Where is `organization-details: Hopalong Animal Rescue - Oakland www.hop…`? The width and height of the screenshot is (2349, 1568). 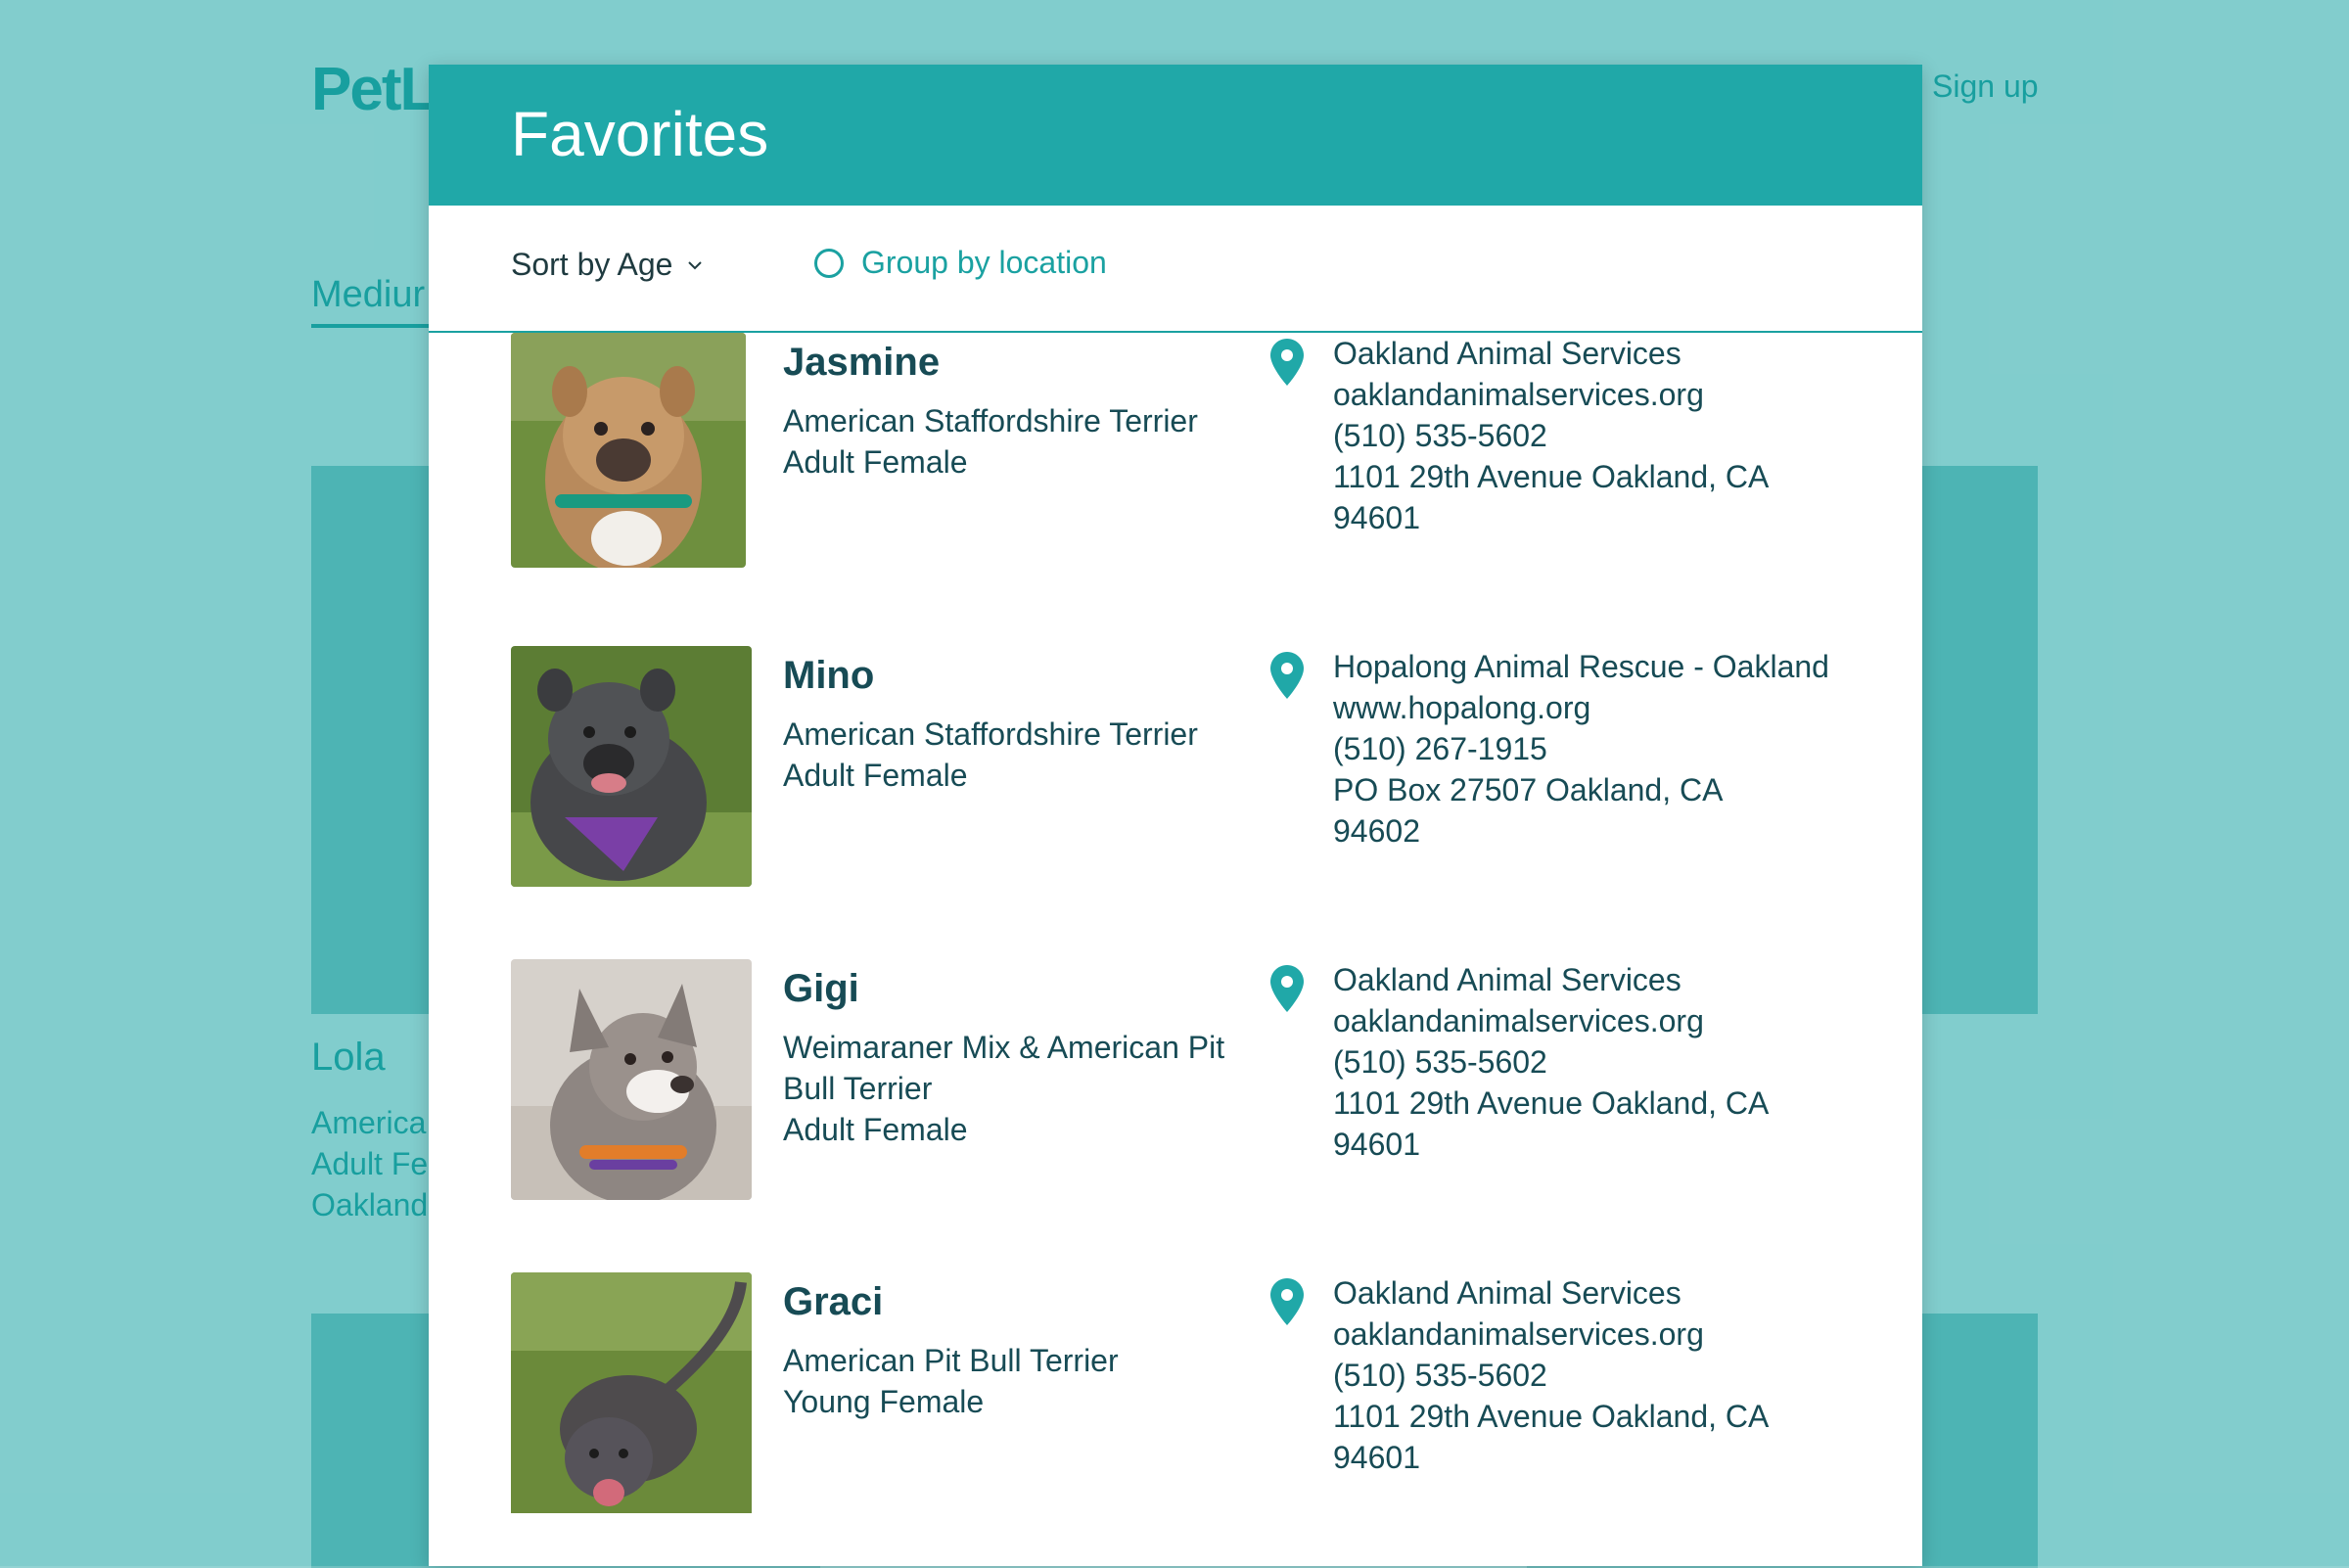
organization-details: Hopalong Animal Rescue - Oakland www.hop… is located at coordinates (1587, 749).